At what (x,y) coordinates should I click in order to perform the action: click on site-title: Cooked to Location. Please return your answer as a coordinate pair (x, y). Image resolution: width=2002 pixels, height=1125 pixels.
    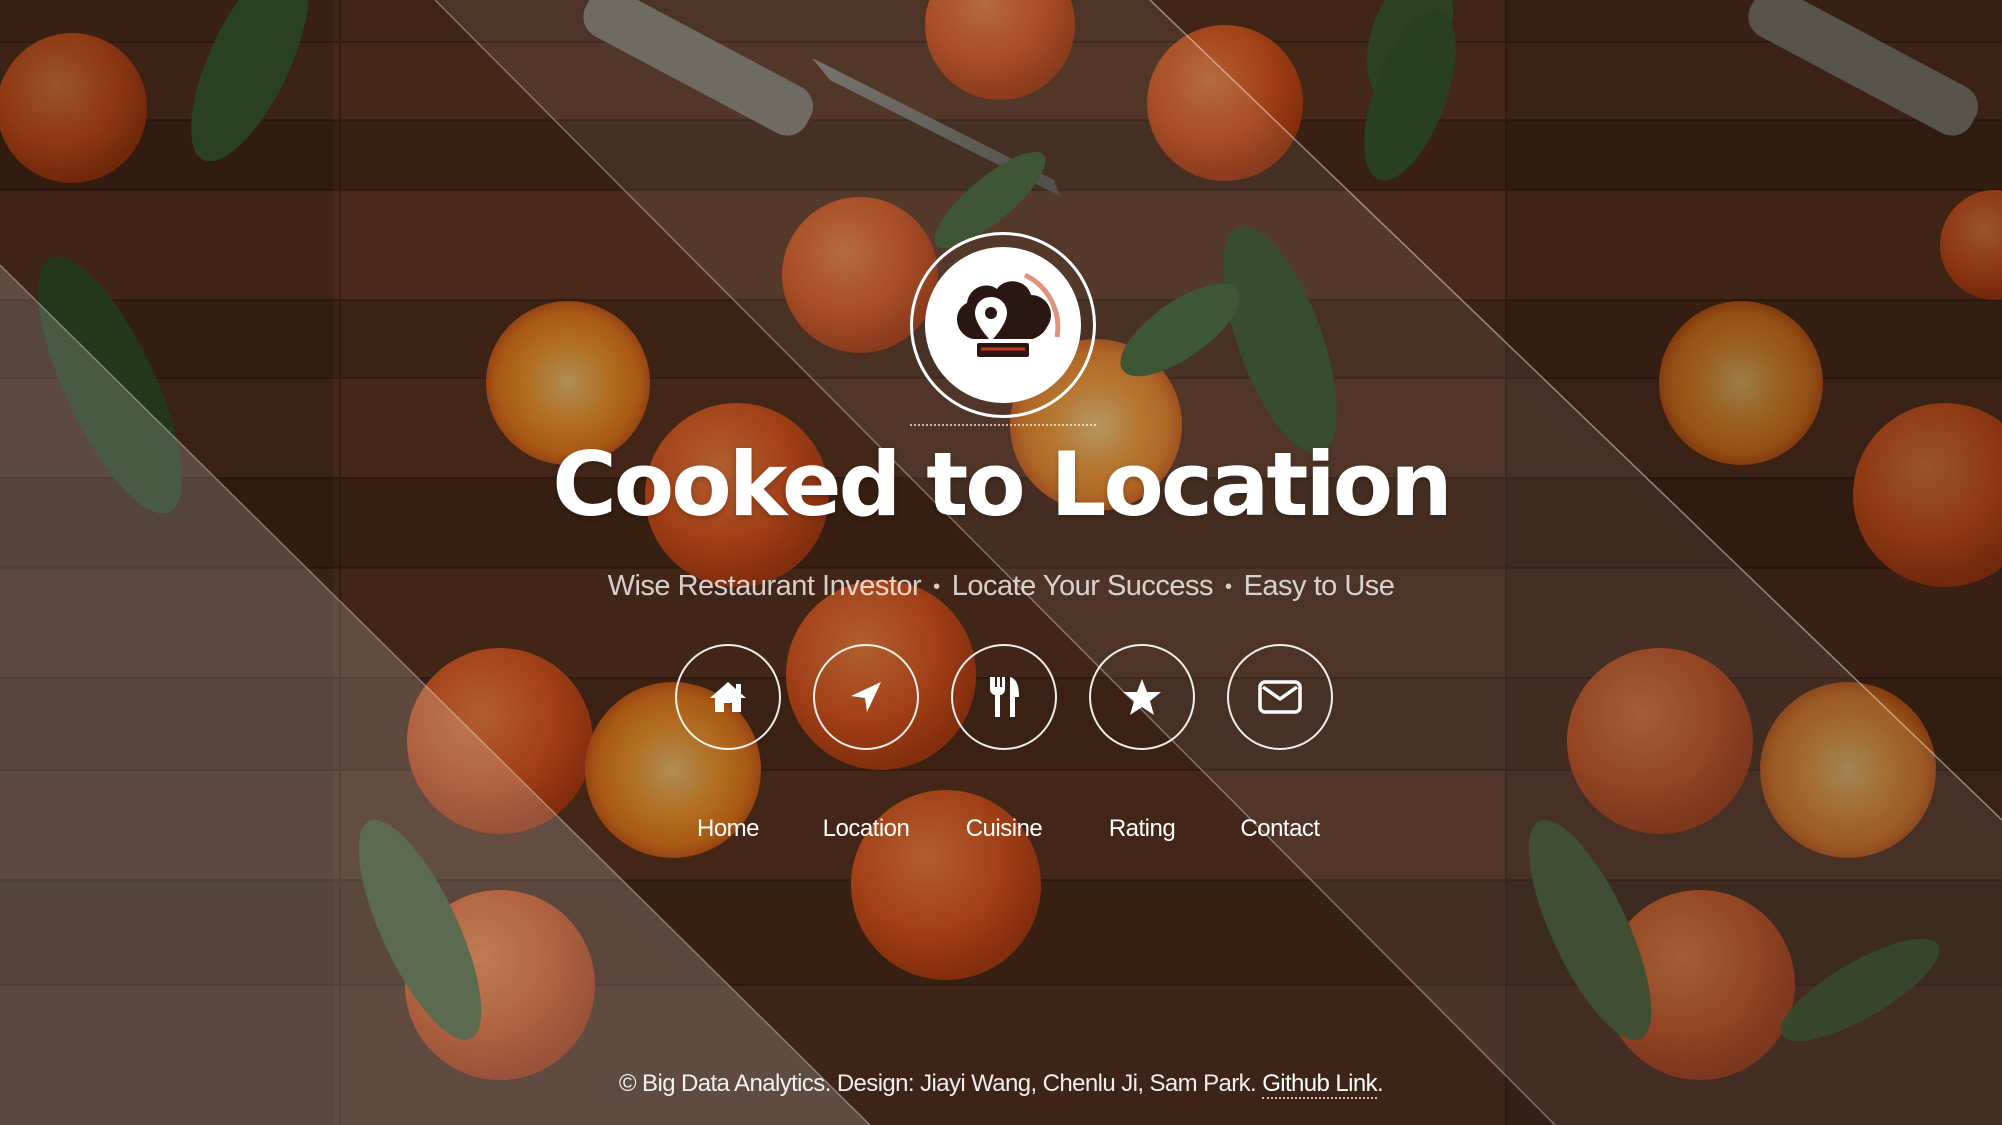
    Looking at the image, I should click on (1002, 484).